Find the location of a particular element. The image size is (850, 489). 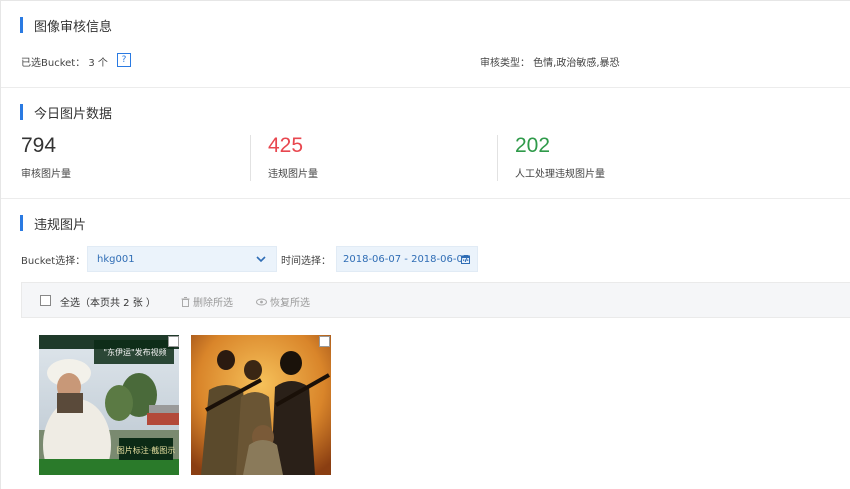

bucket-select: hkg001 is located at coordinates (182, 259).